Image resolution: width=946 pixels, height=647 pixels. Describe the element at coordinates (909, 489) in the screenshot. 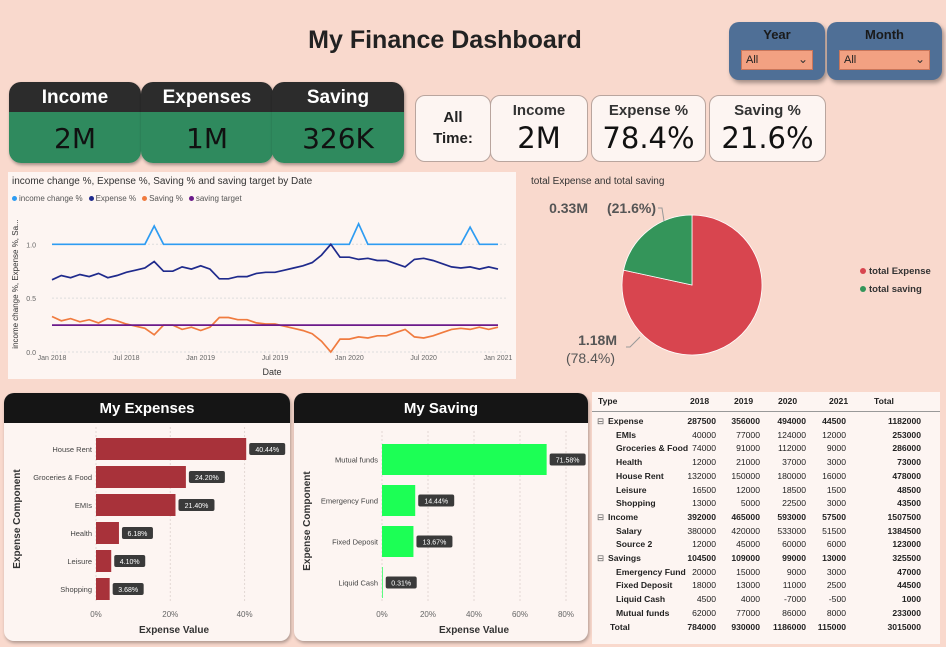

I see `table-cell: 48500` at that location.